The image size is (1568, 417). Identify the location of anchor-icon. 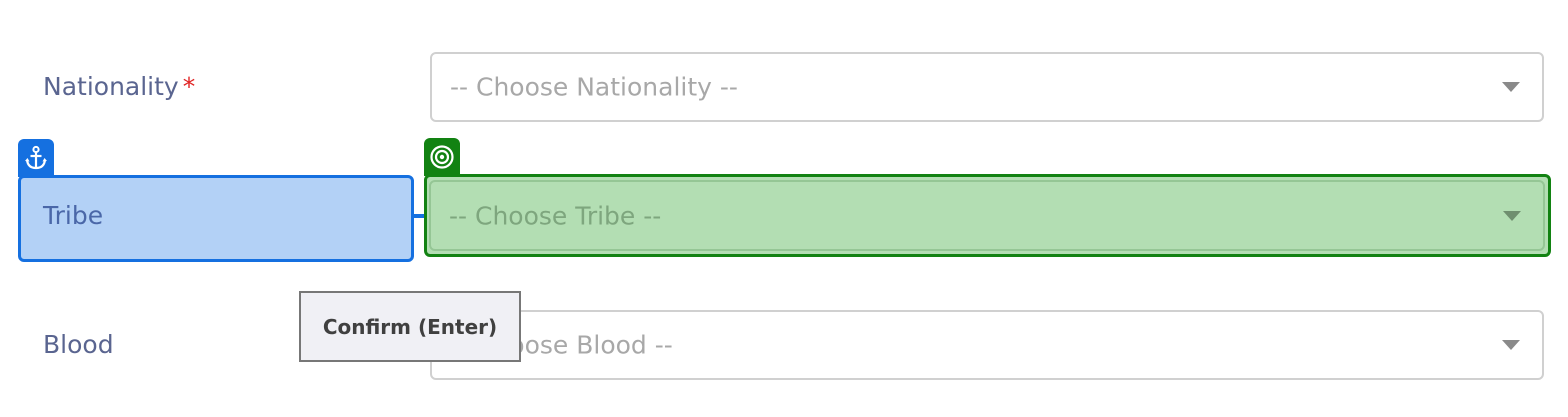
(36, 158).